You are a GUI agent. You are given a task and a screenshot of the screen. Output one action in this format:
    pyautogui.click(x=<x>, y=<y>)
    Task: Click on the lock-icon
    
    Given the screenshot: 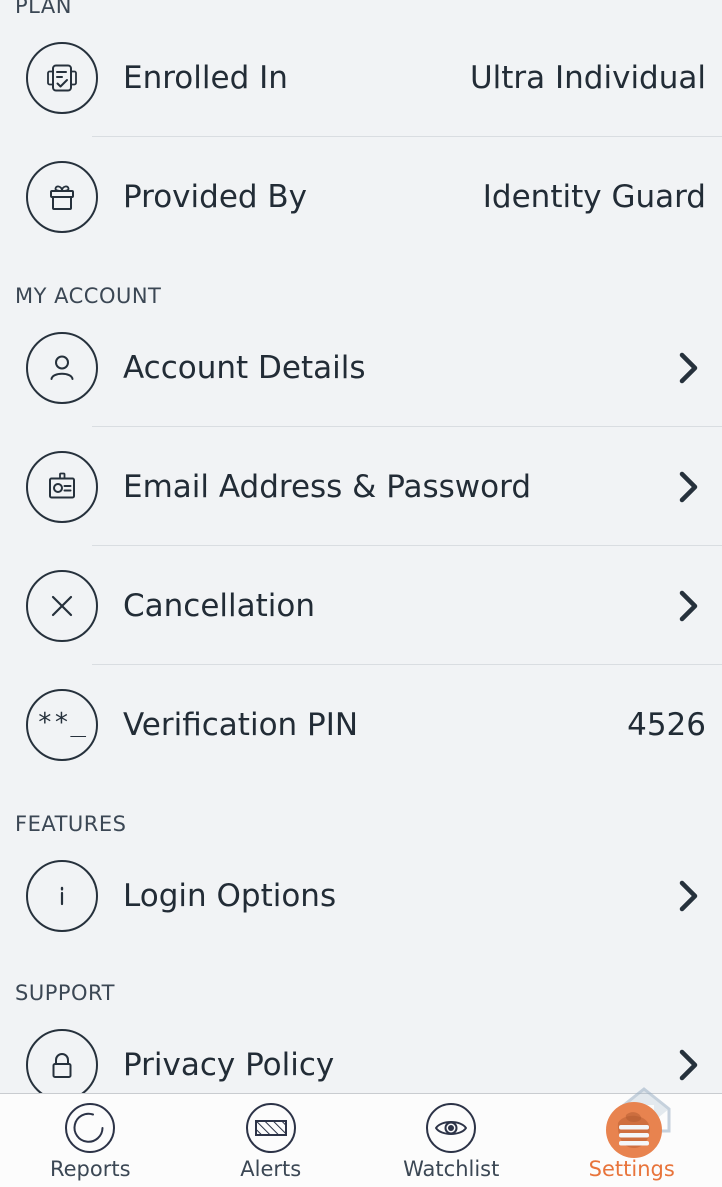 What is the action you would take?
    pyautogui.click(x=62, y=1060)
    